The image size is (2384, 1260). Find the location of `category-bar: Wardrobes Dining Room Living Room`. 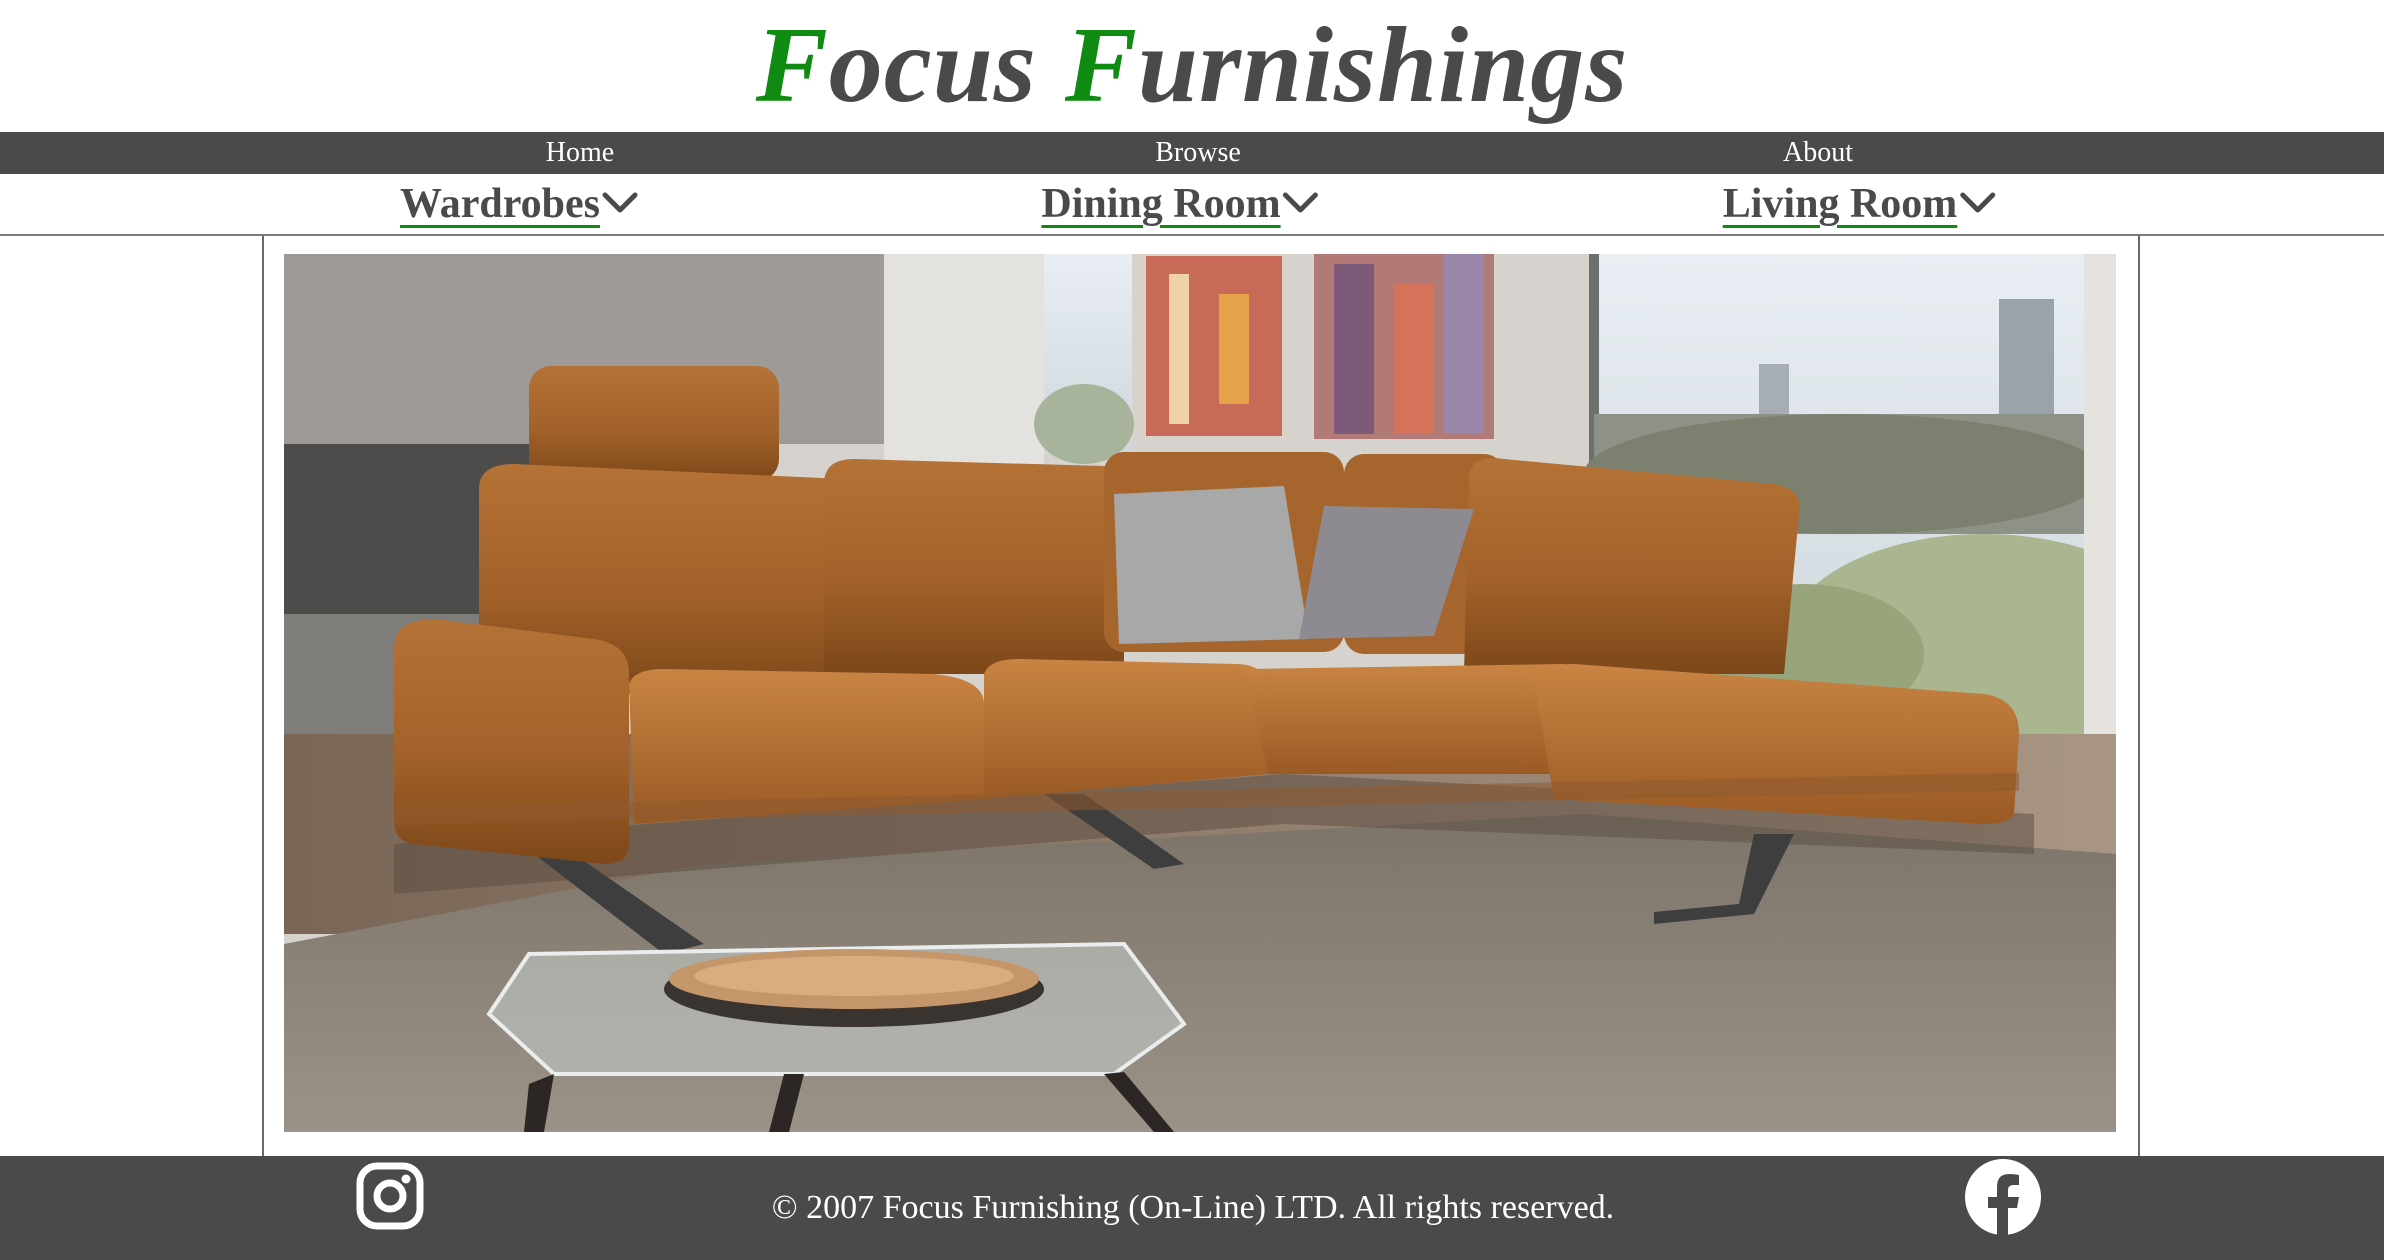

category-bar: Wardrobes Dining Room Living Room is located at coordinates (1192, 205).